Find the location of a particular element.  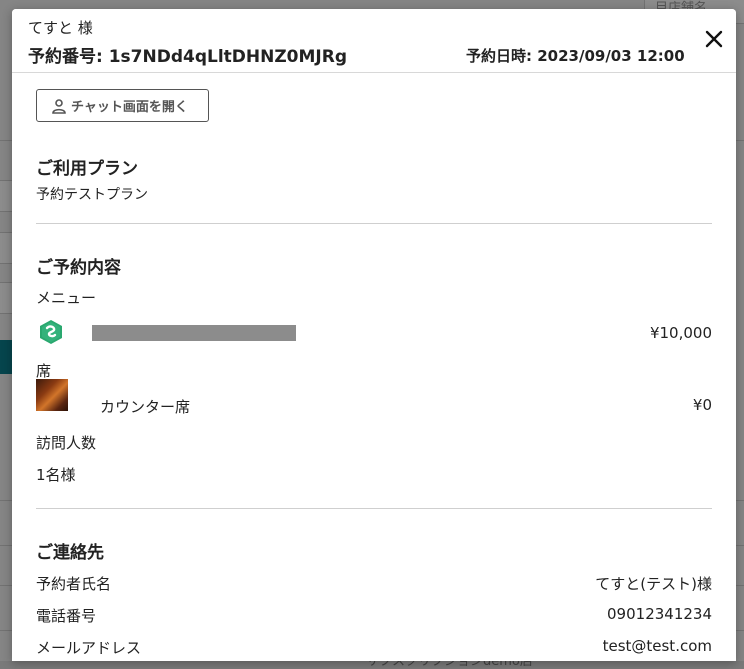

plan-heading: ご利用プラン is located at coordinates (87, 169).